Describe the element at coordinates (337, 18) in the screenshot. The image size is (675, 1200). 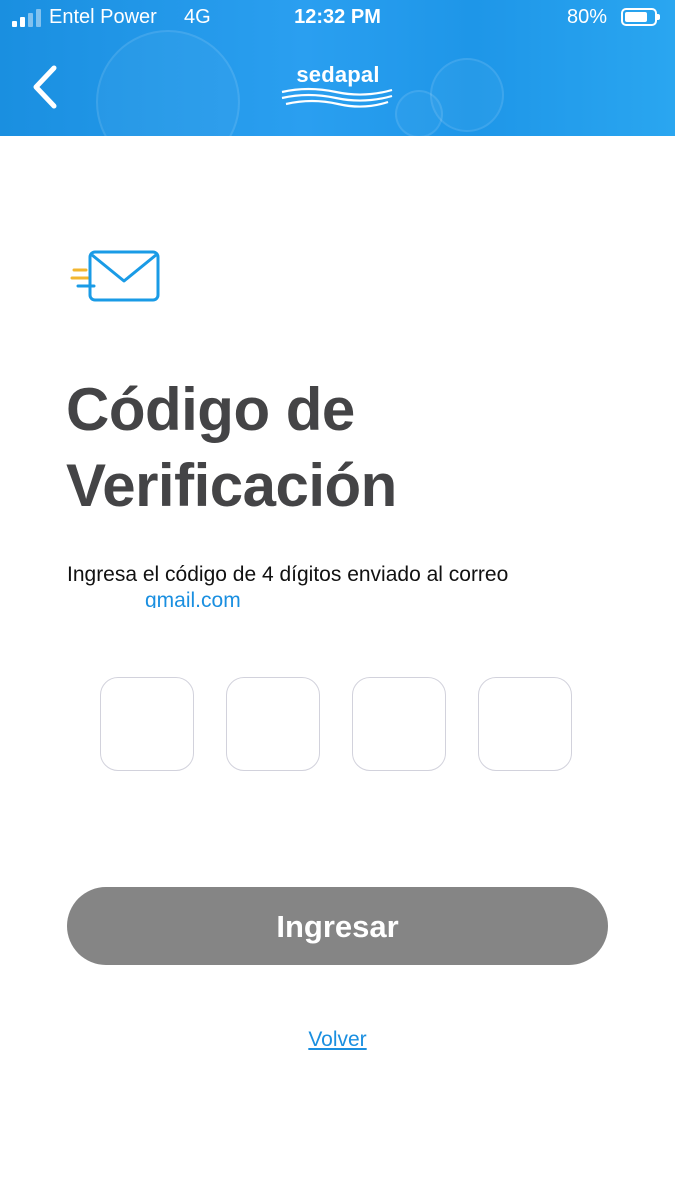
I see `status-bar: Entel Power 4G 12:32 PM 80%` at that location.